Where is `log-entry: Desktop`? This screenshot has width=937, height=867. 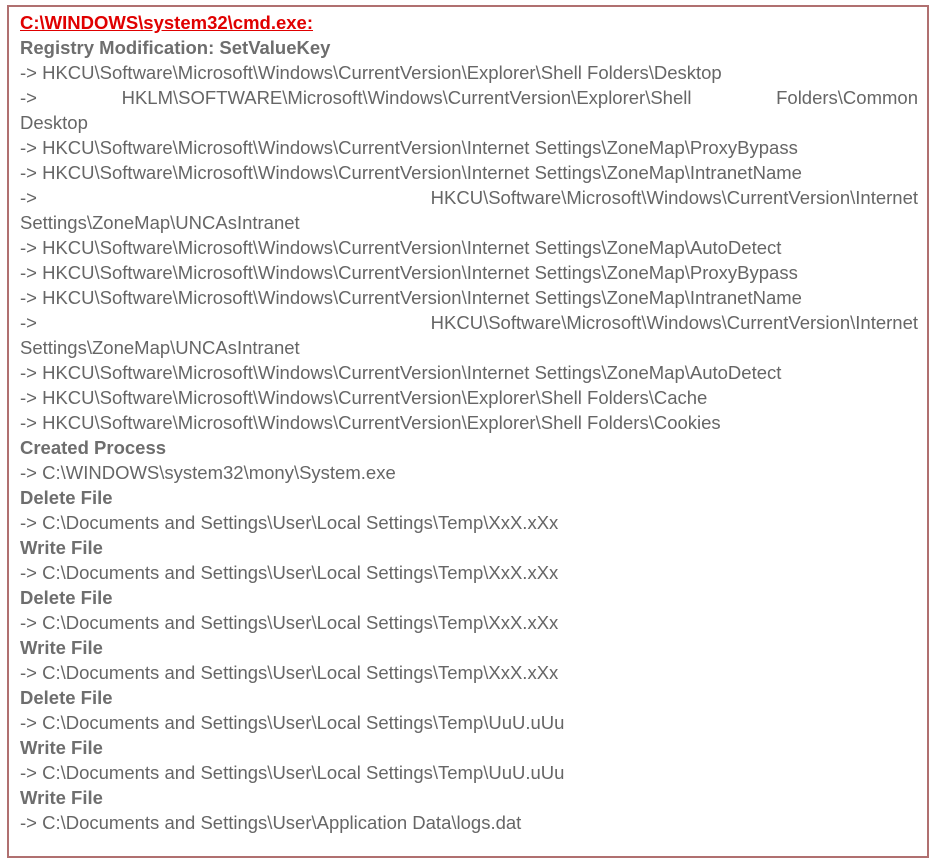 log-entry: Desktop is located at coordinates (54, 122).